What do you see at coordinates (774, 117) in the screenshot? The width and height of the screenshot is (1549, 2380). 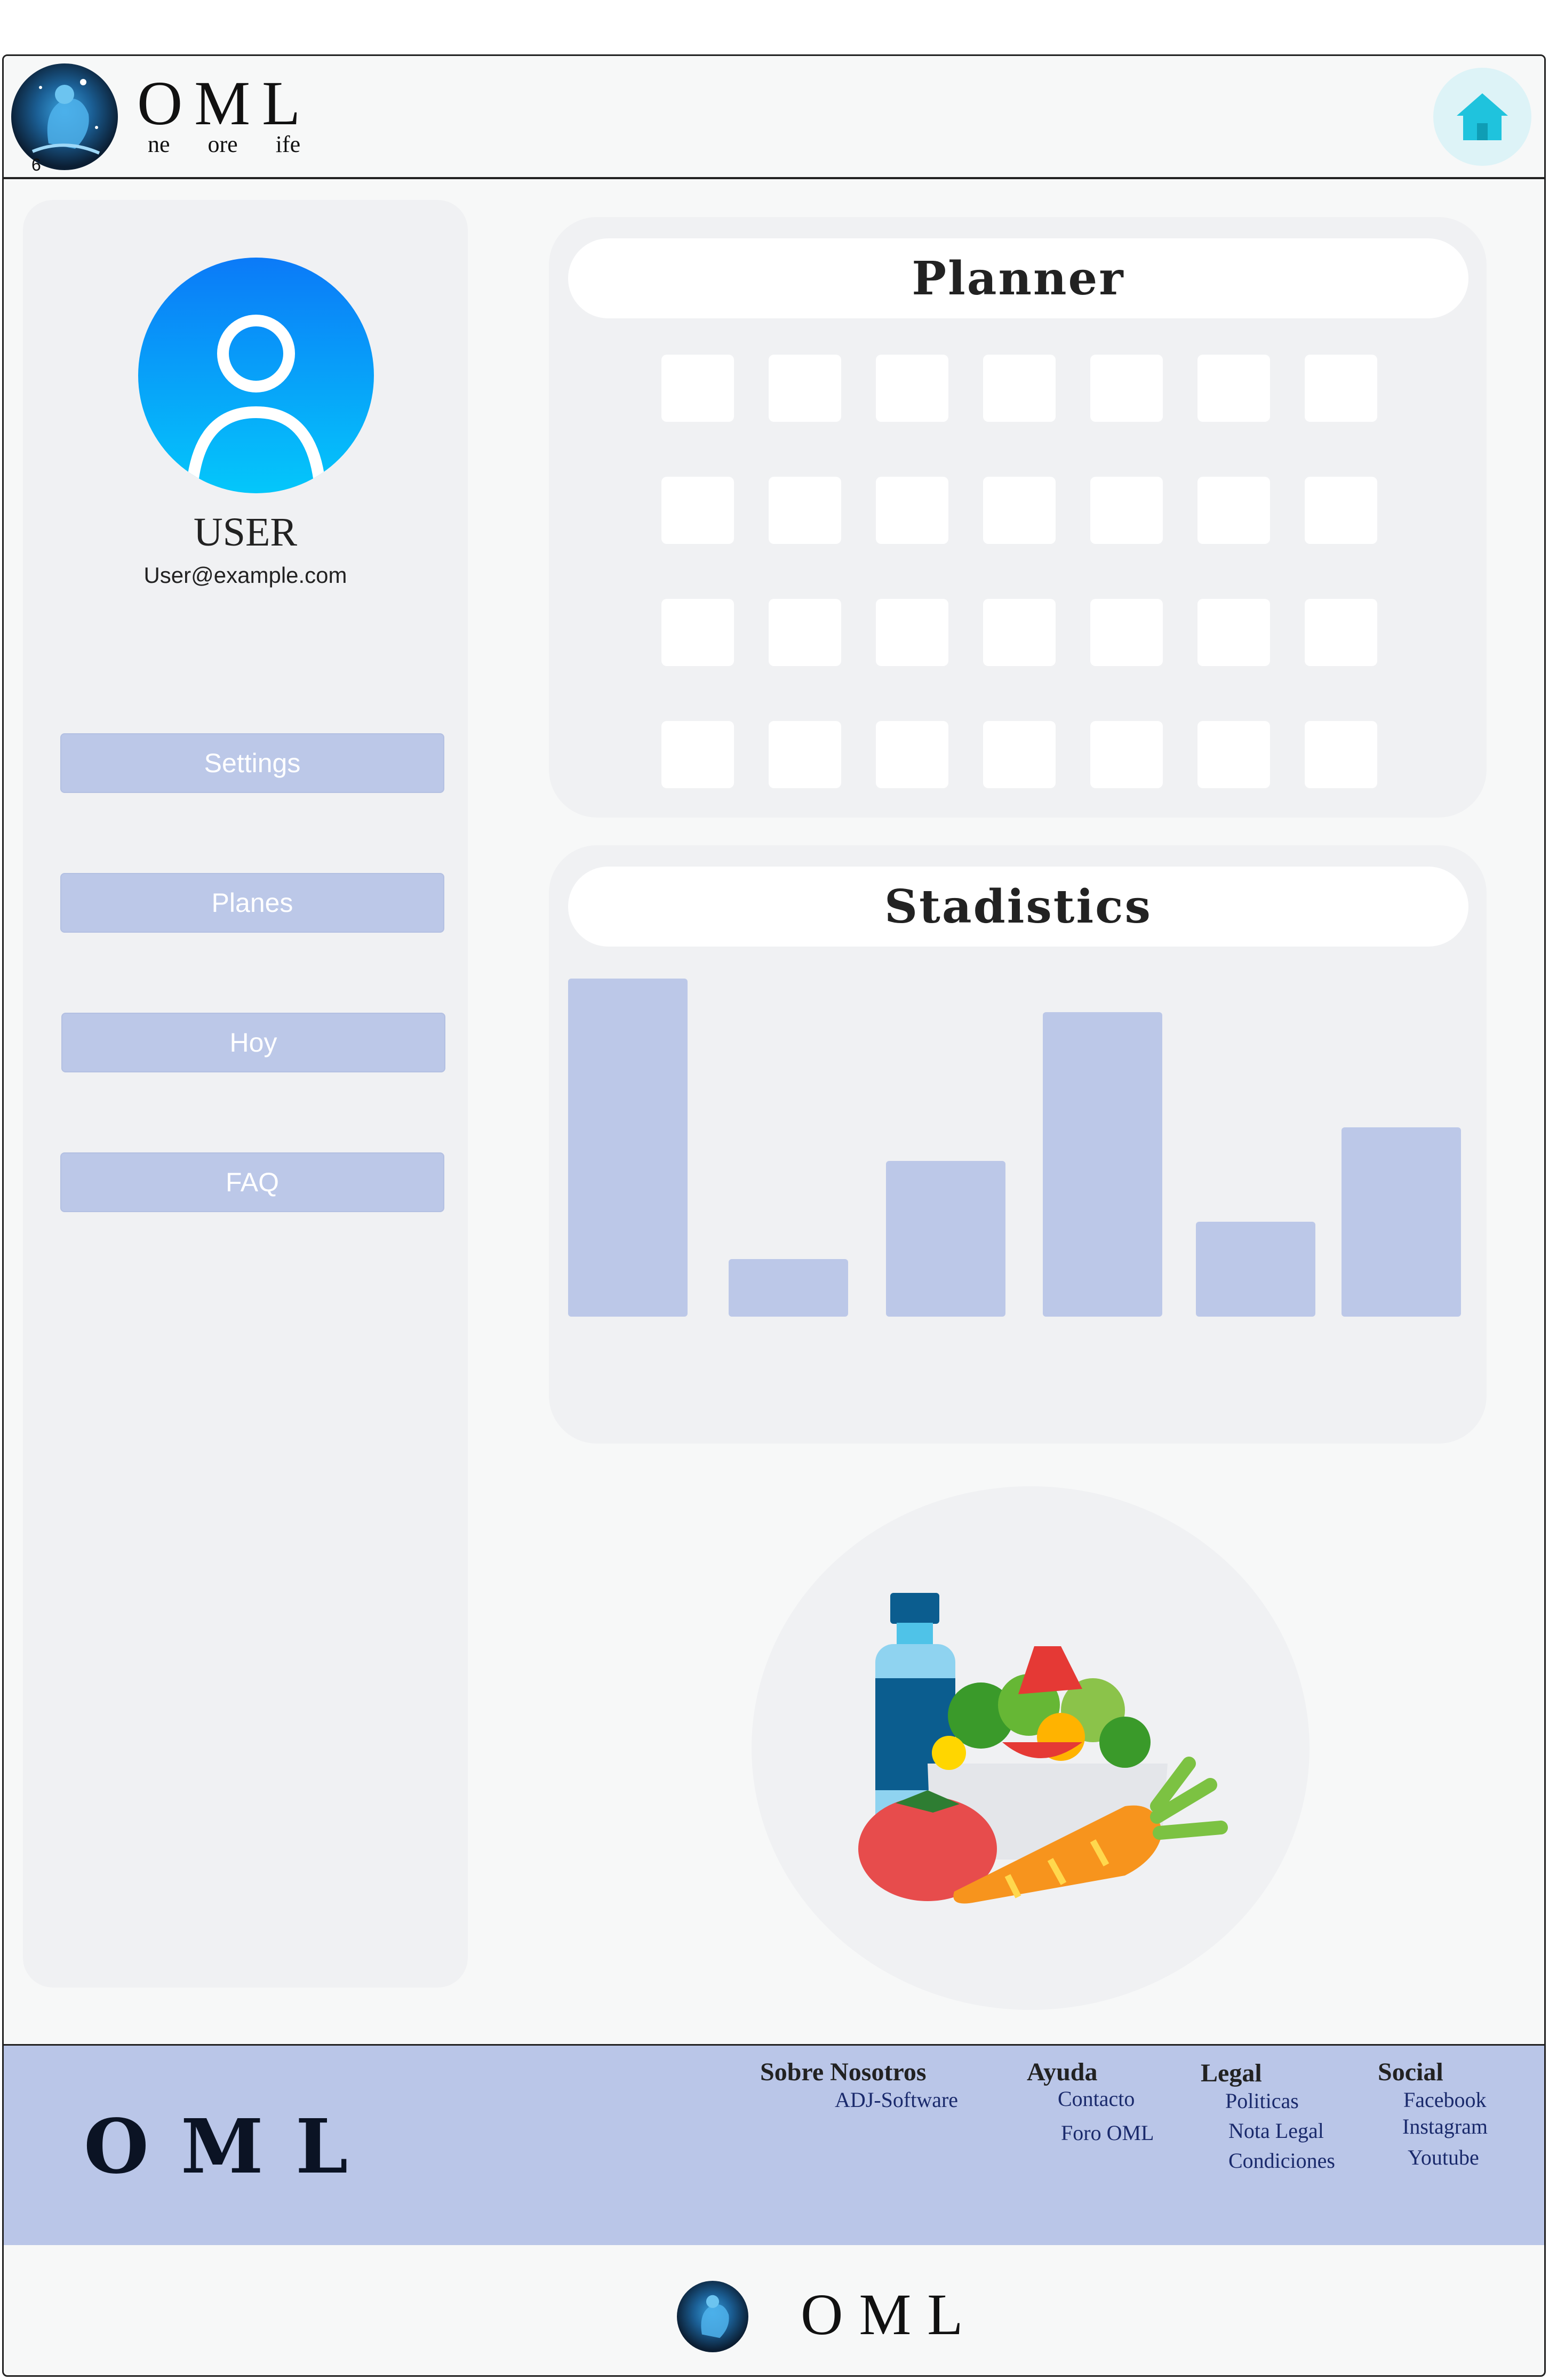 I see `header: 6 OML ne ore ife` at bounding box center [774, 117].